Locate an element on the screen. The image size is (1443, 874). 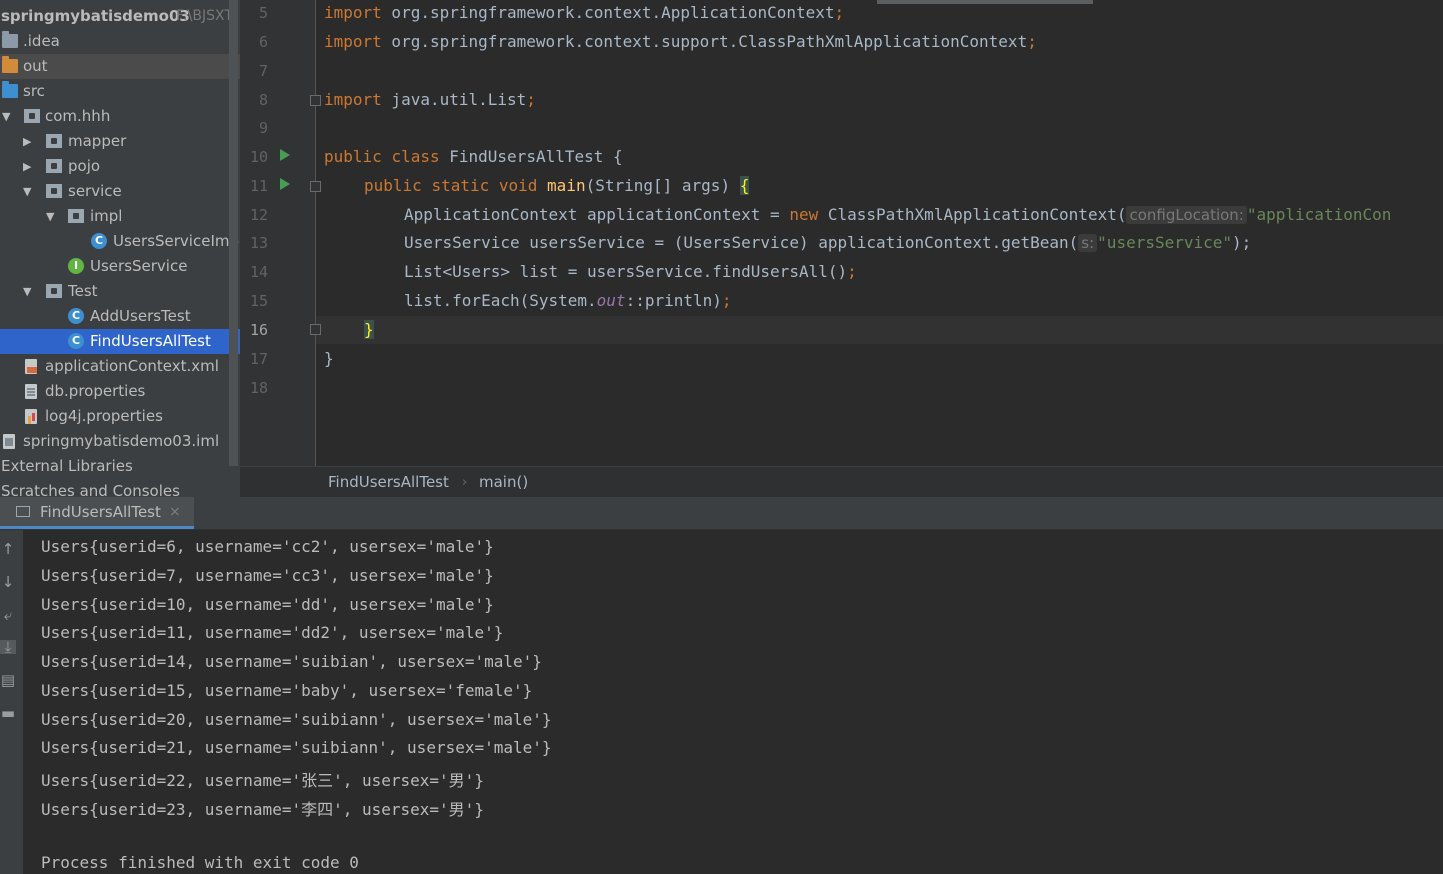
line-number: 13 is located at coordinates (258, 243).